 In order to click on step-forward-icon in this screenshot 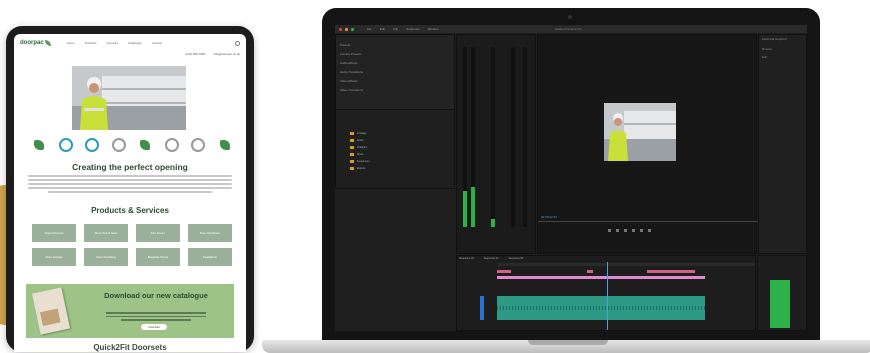, I will do `click(641, 230)`.